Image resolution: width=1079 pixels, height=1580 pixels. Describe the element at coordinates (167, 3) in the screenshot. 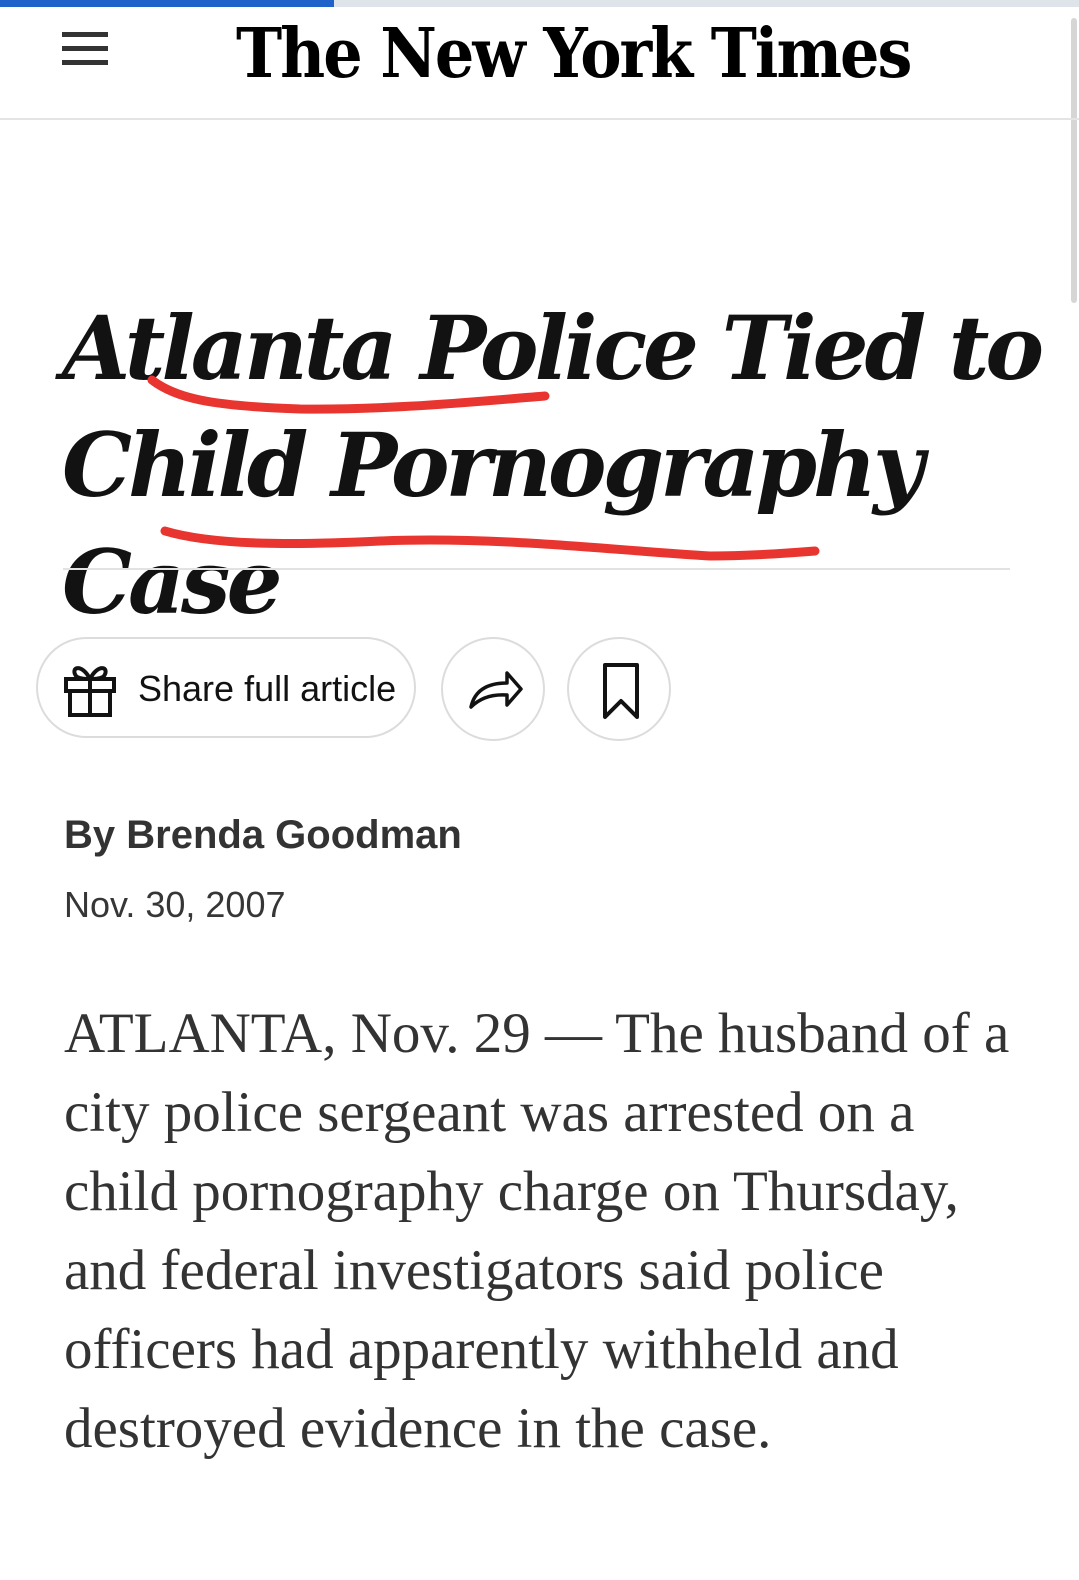

I see `page-load-progress-fill` at that location.